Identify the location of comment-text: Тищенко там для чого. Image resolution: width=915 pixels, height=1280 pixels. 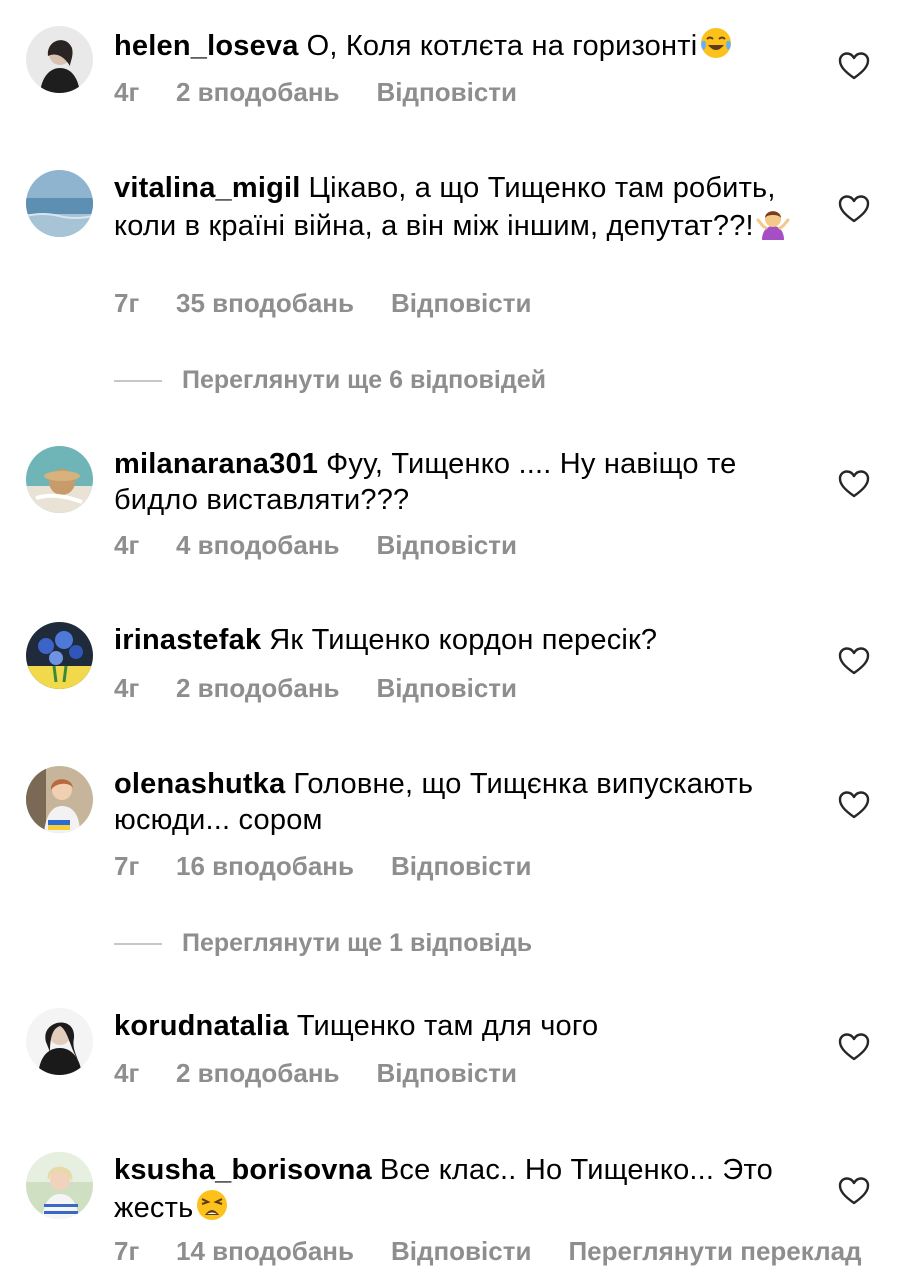
(447, 1026).